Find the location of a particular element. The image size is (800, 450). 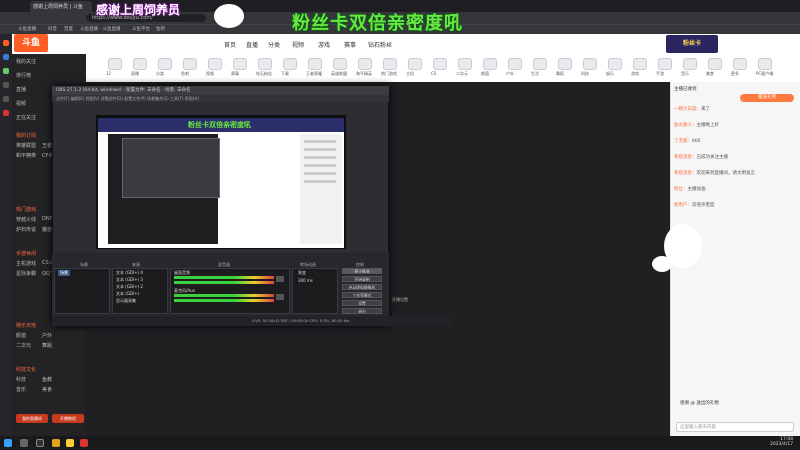

stop-stream-button: 停止推流 is located at coordinates (362, 271).